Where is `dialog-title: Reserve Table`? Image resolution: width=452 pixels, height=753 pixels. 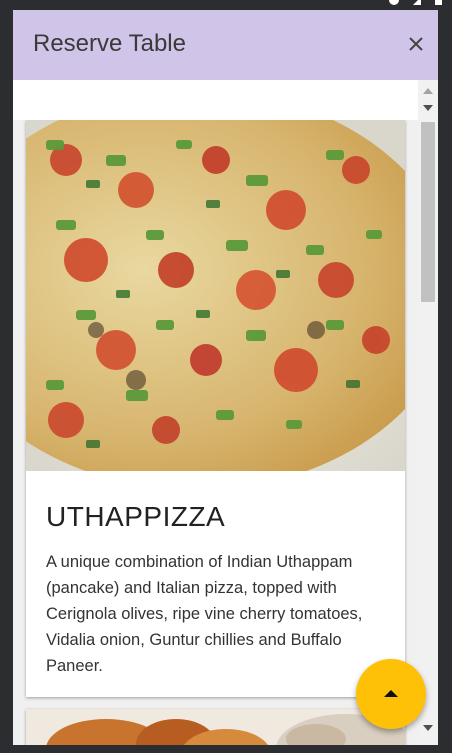
dialog-title: Reserve Table is located at coordinates (109, 43).